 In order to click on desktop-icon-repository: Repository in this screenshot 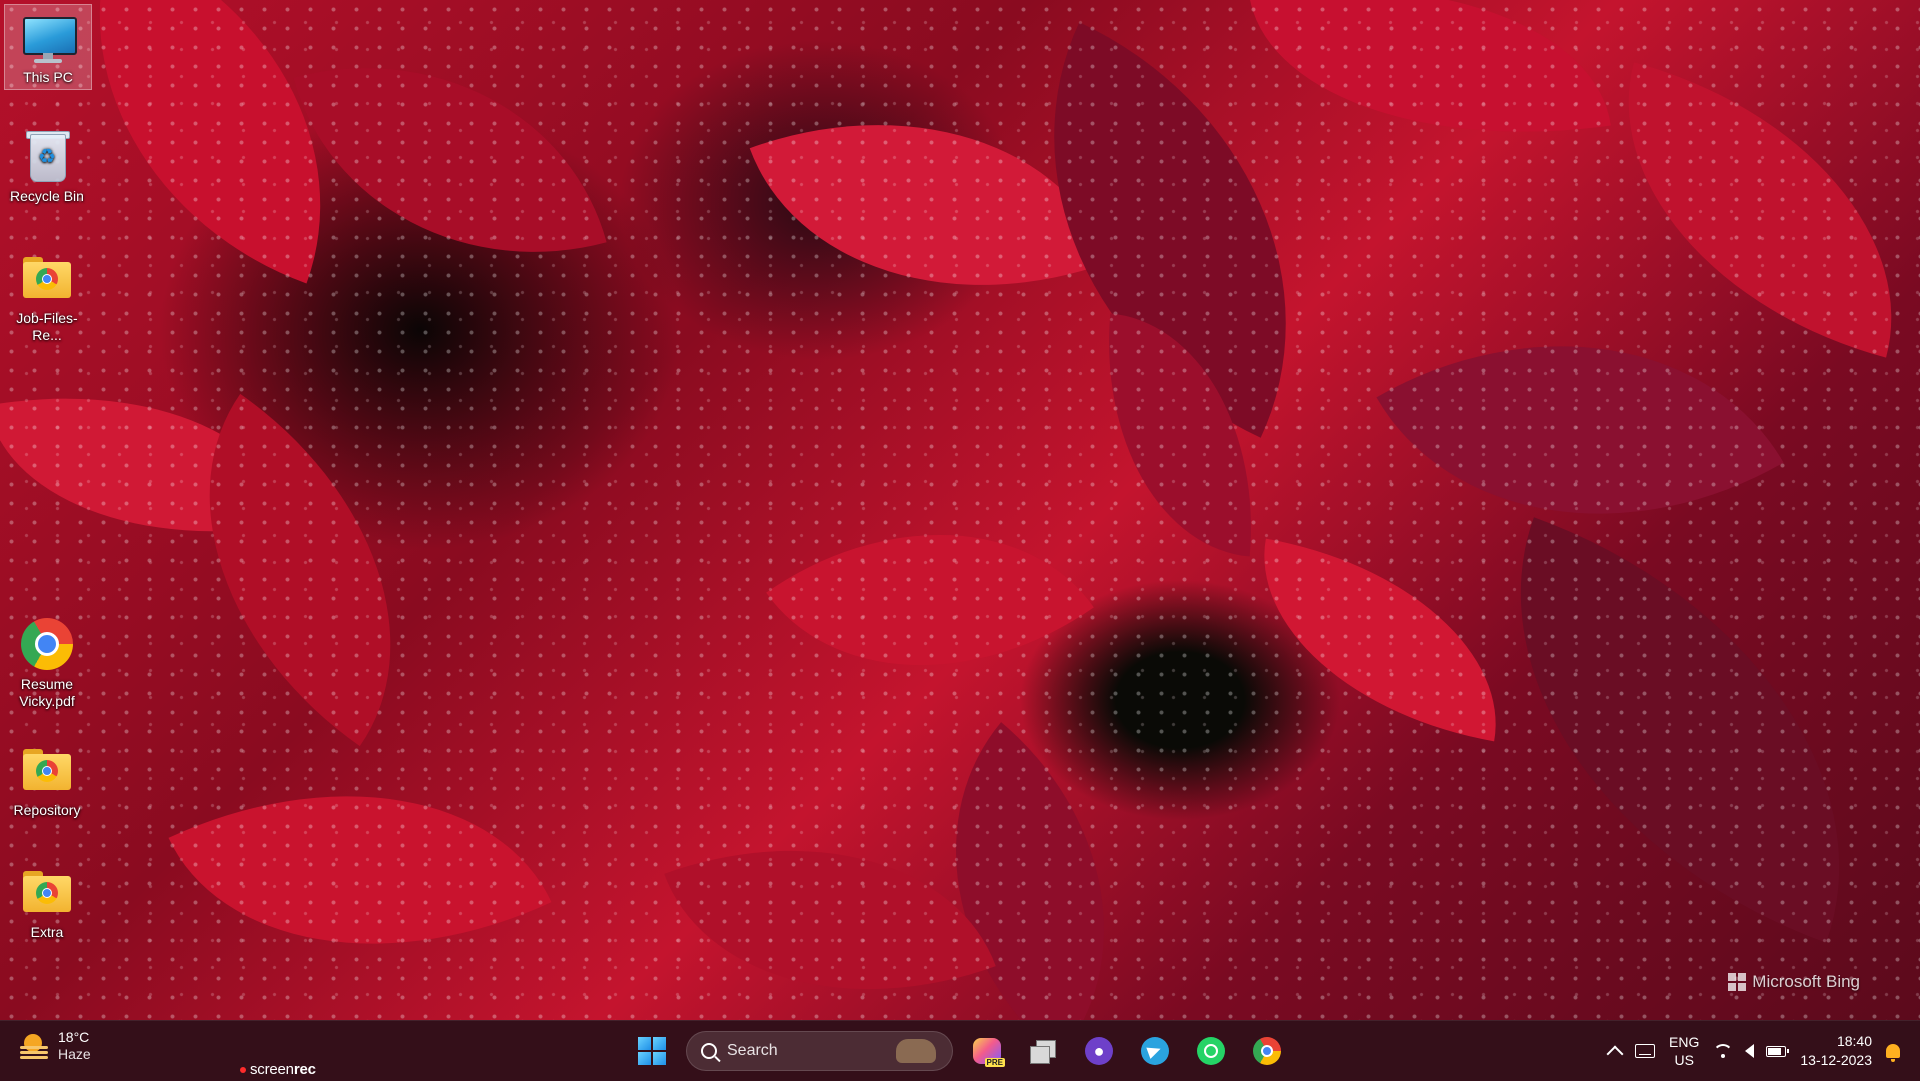, I will do `click(47, 780)`.